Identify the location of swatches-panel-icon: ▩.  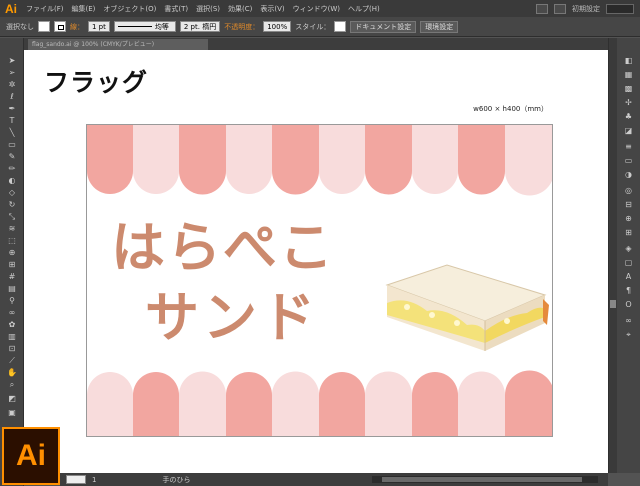
(628, 88).